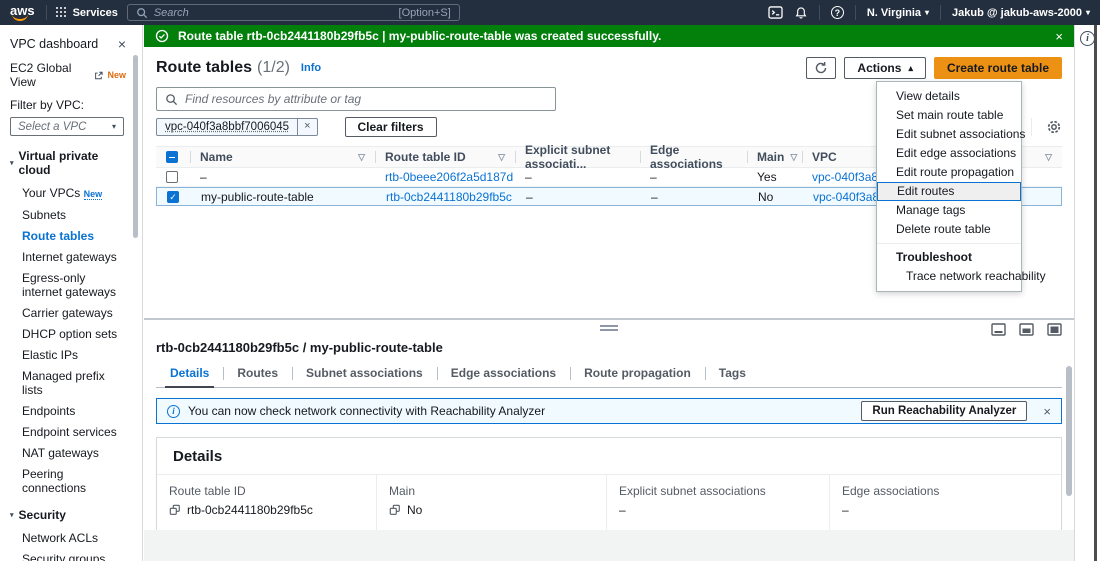 This screenshot has width=1100, height=561. I want to click on refresh-button, so click(821, 68).